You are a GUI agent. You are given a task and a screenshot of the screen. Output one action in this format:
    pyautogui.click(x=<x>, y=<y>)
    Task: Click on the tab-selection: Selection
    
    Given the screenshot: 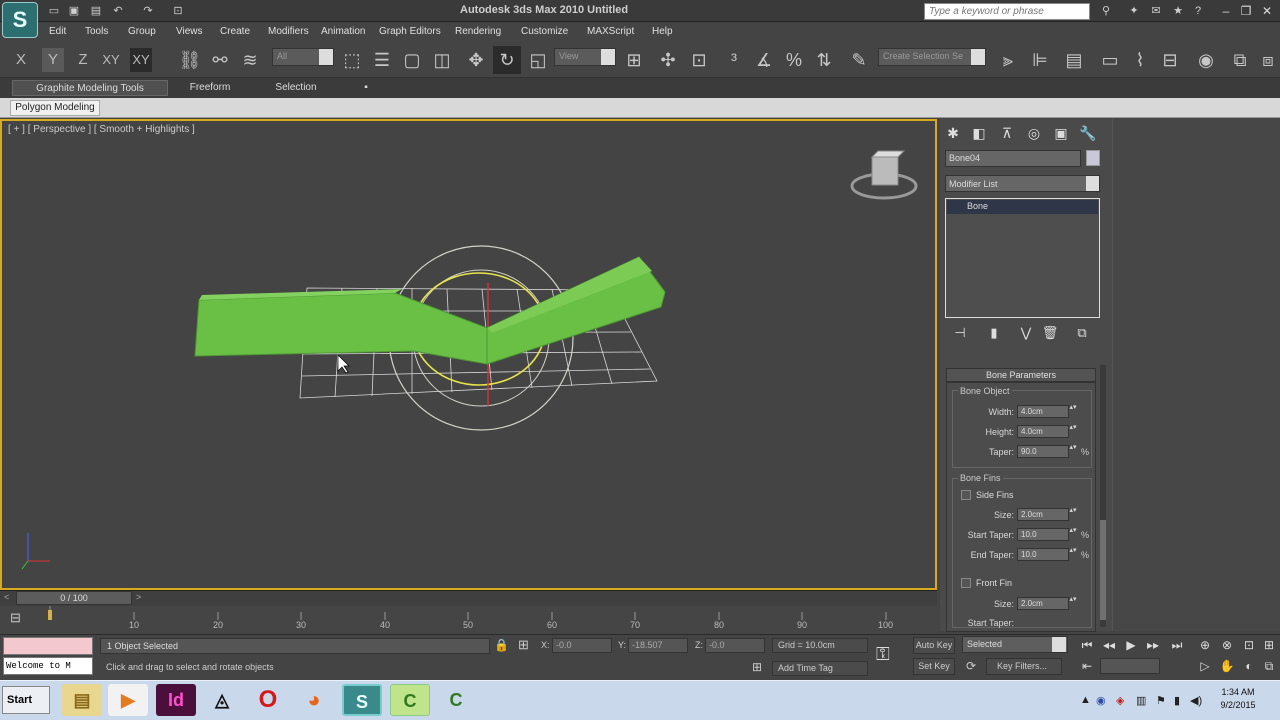 What is the action you would take?
    pyautogui.click(x=296, y=88)
    